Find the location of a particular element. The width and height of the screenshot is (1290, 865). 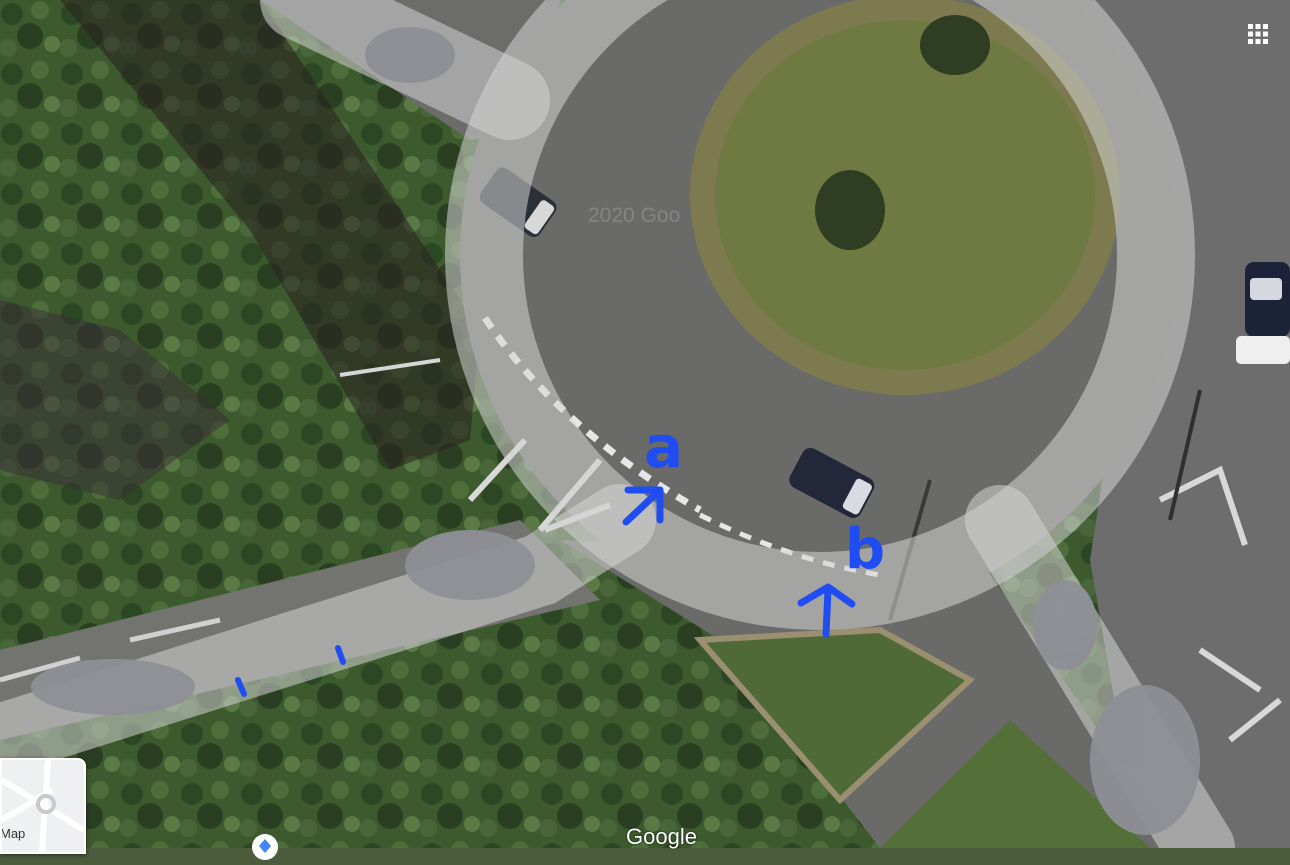

street-view-pegman-icon is located at coordinates (265, 847).